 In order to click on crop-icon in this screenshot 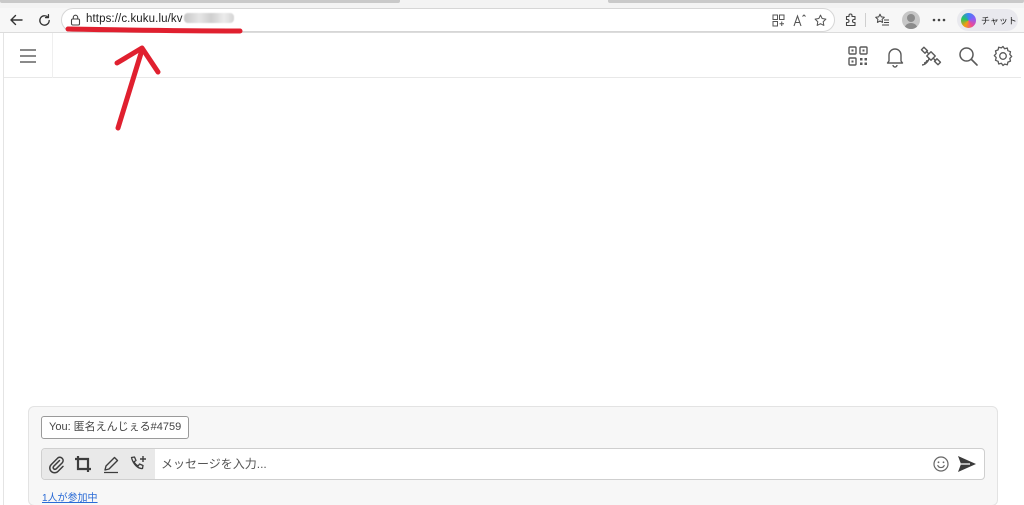, I will do `click(83, 464)`.